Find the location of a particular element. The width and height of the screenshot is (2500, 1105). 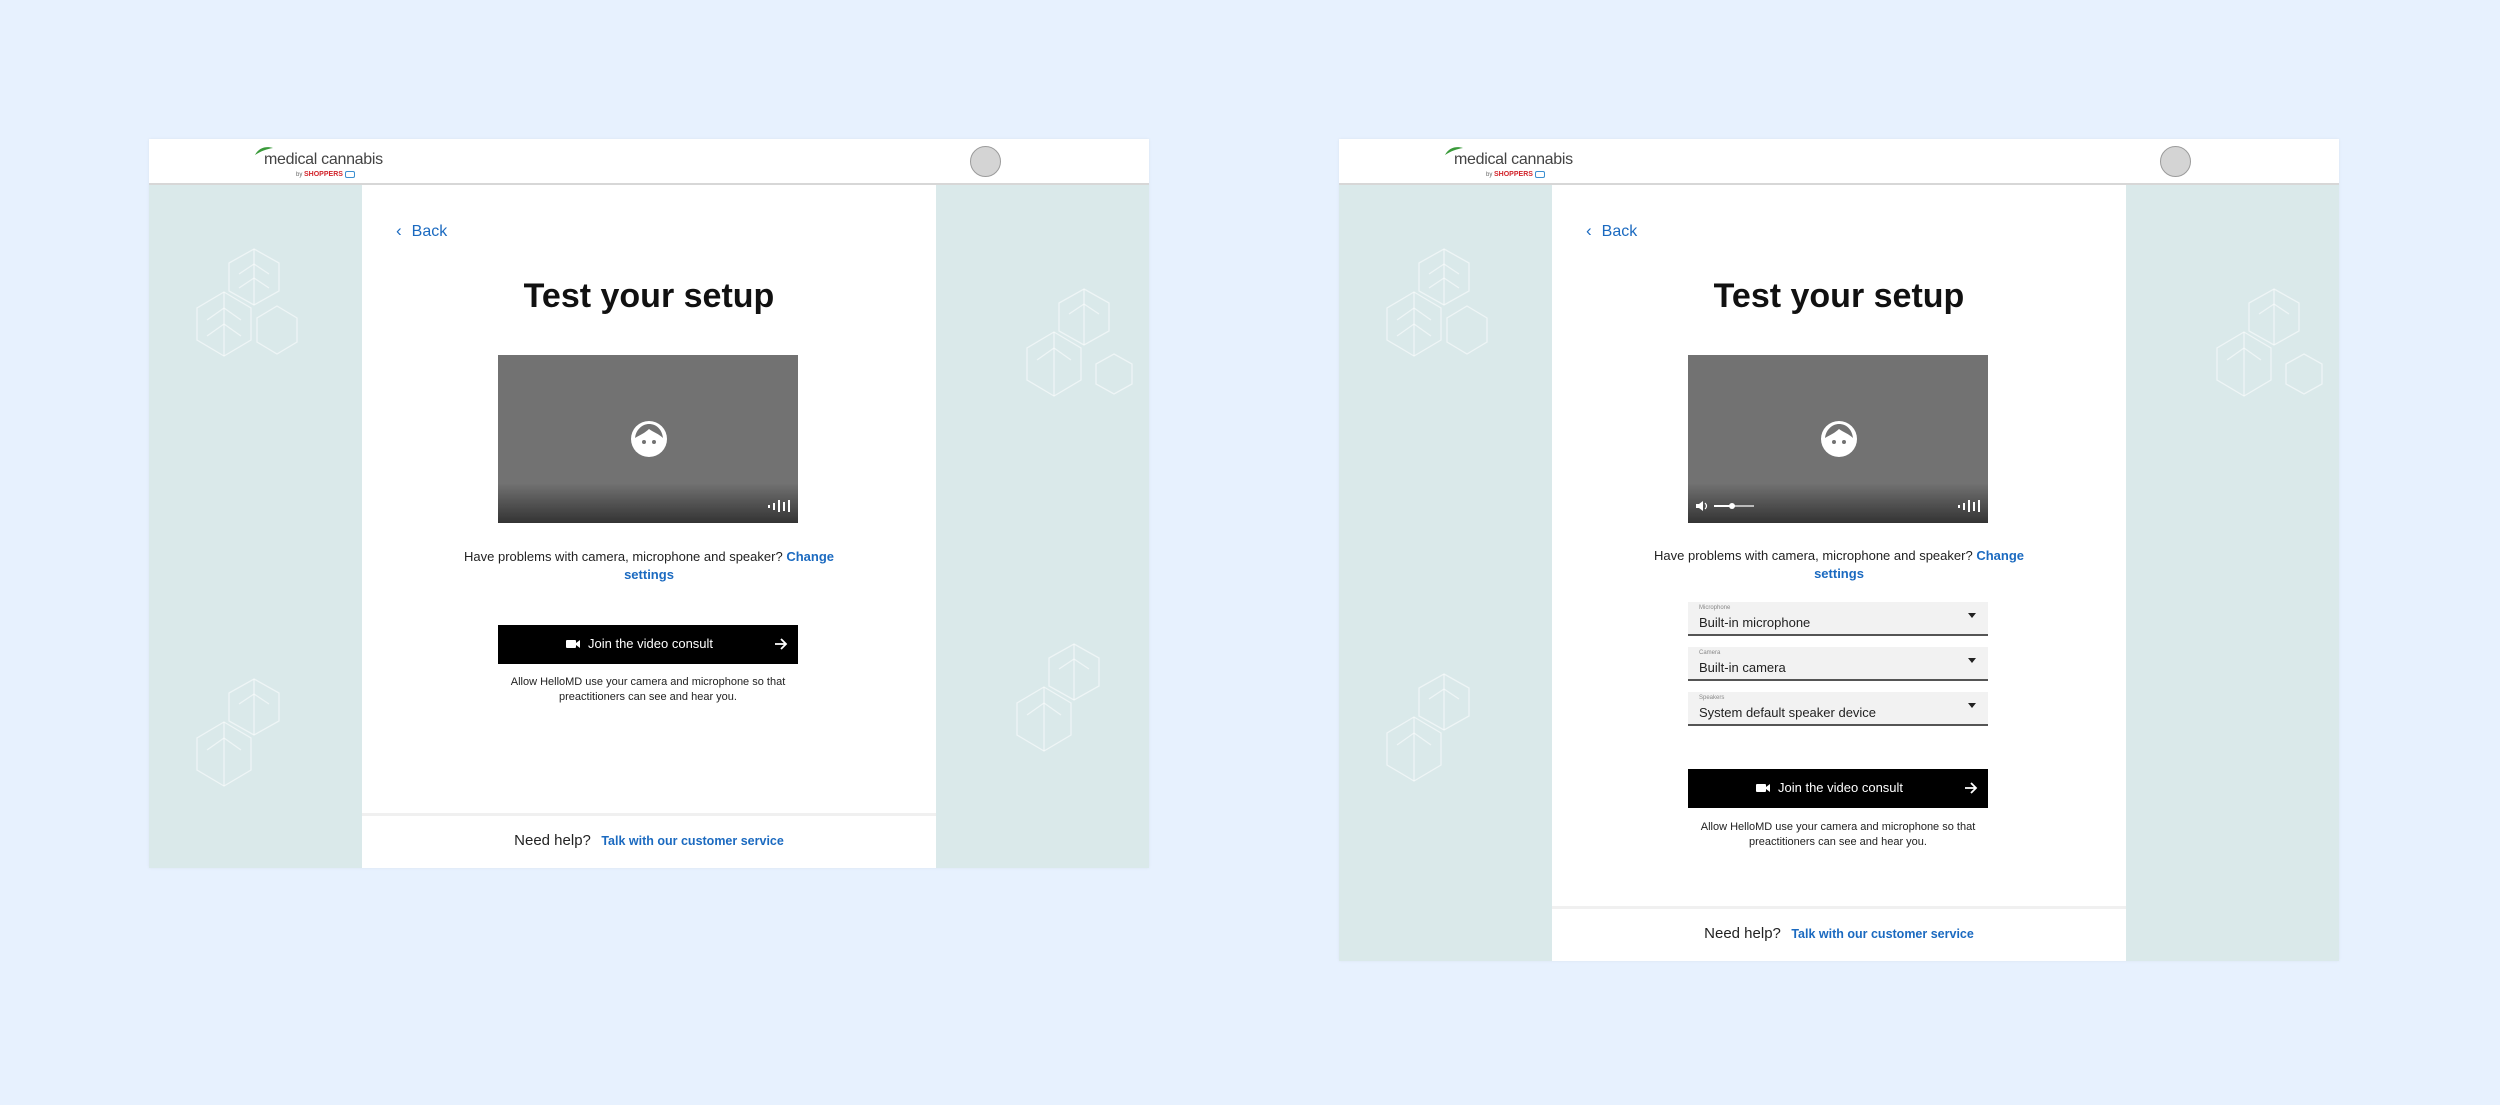

volume-slider-knob is located at coordinates (1732, 506).